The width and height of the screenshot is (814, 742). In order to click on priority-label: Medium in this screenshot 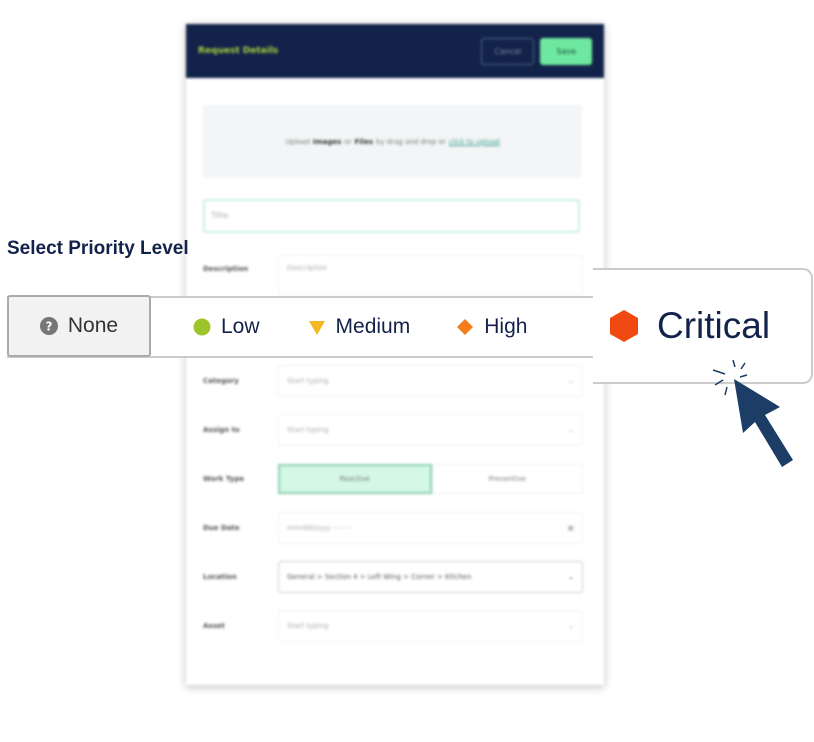, I will do `click(373, 326)`.